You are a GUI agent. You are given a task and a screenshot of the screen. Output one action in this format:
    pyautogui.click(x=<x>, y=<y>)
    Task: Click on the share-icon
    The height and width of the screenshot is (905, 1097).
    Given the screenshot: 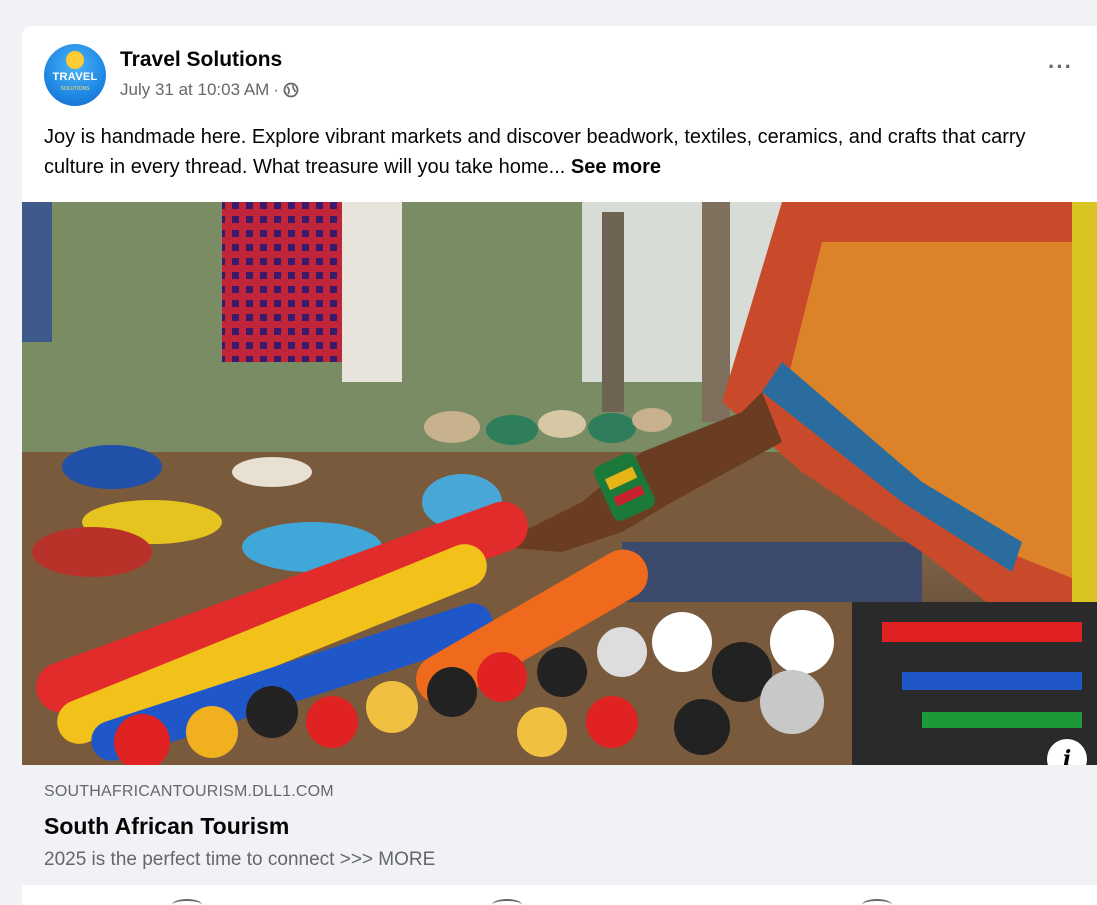 What is the action you would take?
    pyautogui.click(x=877, y=902)
    